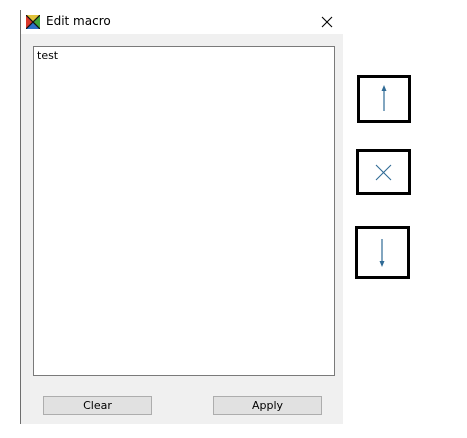 Image resolution: width=467 pixels, height=438 pixels. I want to click on x-icon, so click(383, 172).